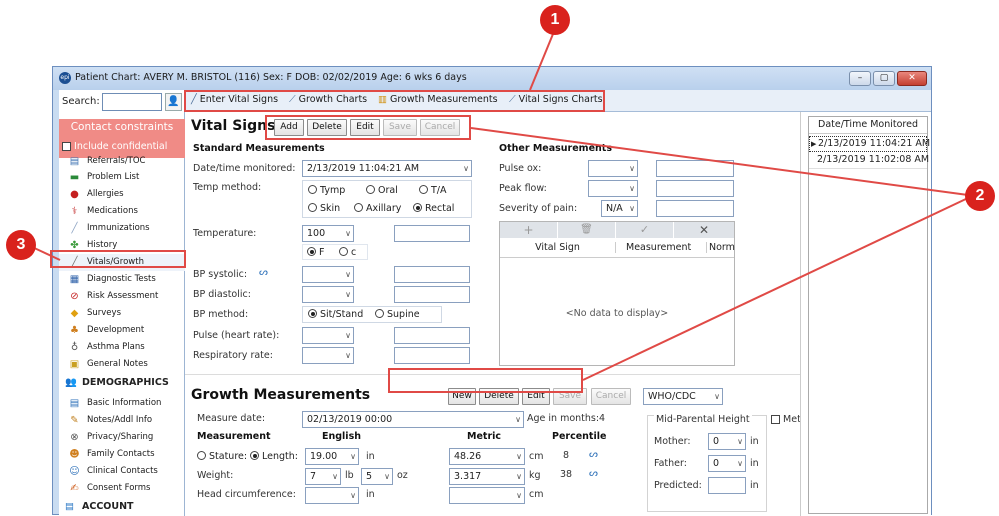 The height and width of the screenshot is (516, 999). What do you see at coordinates (683, 396) in the screenshot?
I see `growth-standard-select: WHO/CDC ∨` at bounding box center [683, 396].